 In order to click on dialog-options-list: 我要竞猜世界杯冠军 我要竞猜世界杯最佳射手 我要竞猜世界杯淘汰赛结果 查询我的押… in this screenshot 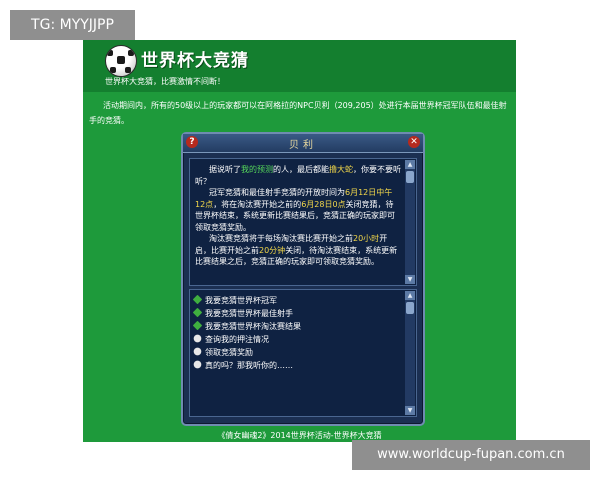, I will do `click(296, 333)`.